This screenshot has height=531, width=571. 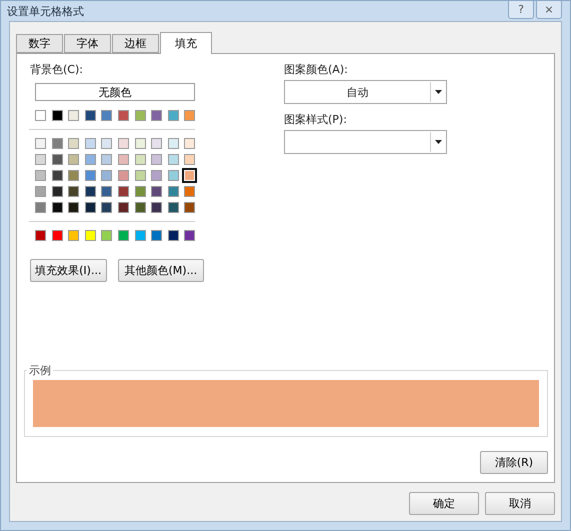 I want to click on help-button: ?, so click(x=521, y=10).